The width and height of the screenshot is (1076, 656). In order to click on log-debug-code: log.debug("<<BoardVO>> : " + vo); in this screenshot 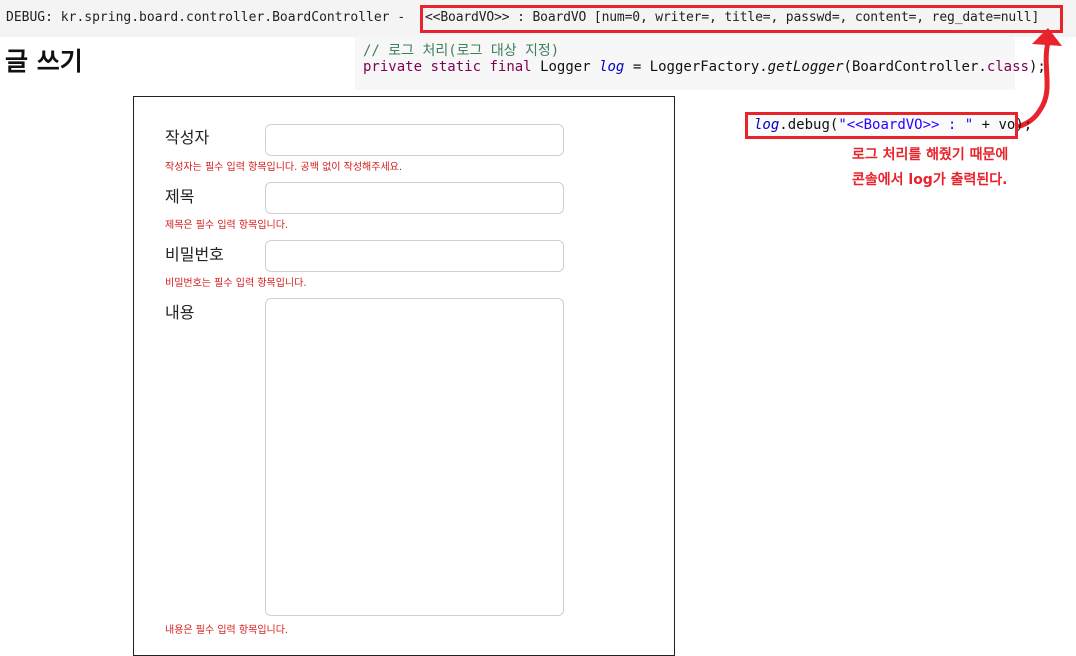, I will do `click(893, 125)`.